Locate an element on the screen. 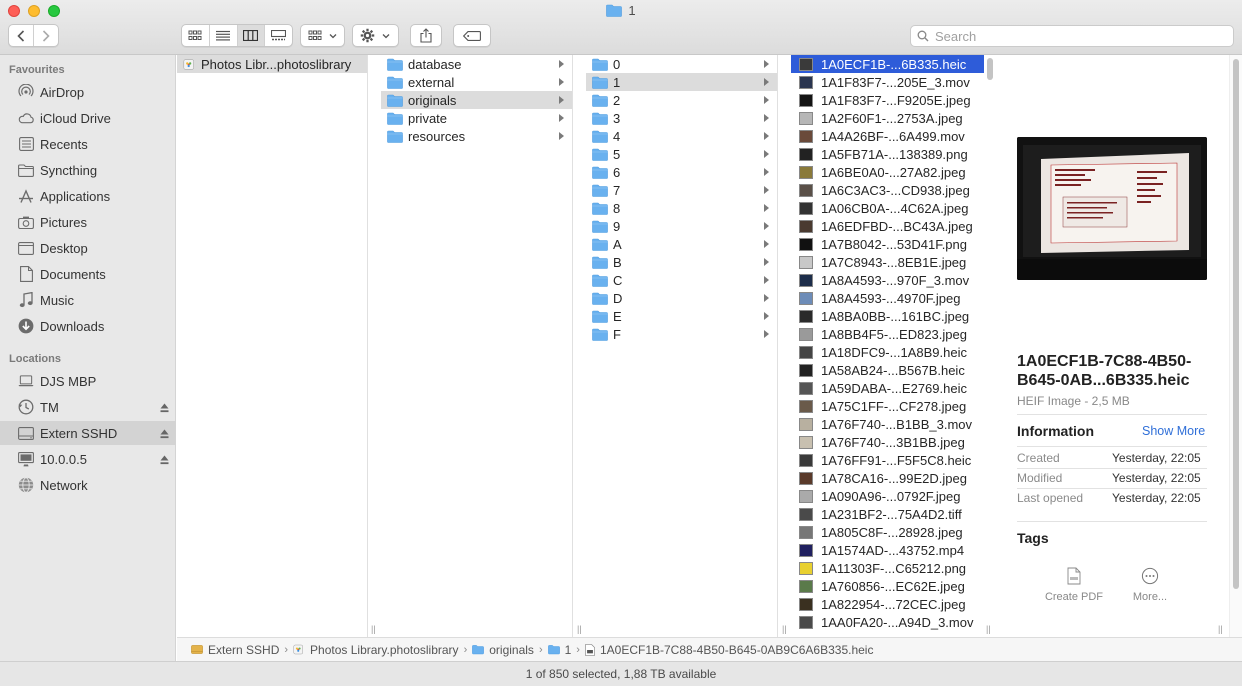 The height and width of the screenshot is (686, 1242). search-field is located at coordinates (1072, 36).